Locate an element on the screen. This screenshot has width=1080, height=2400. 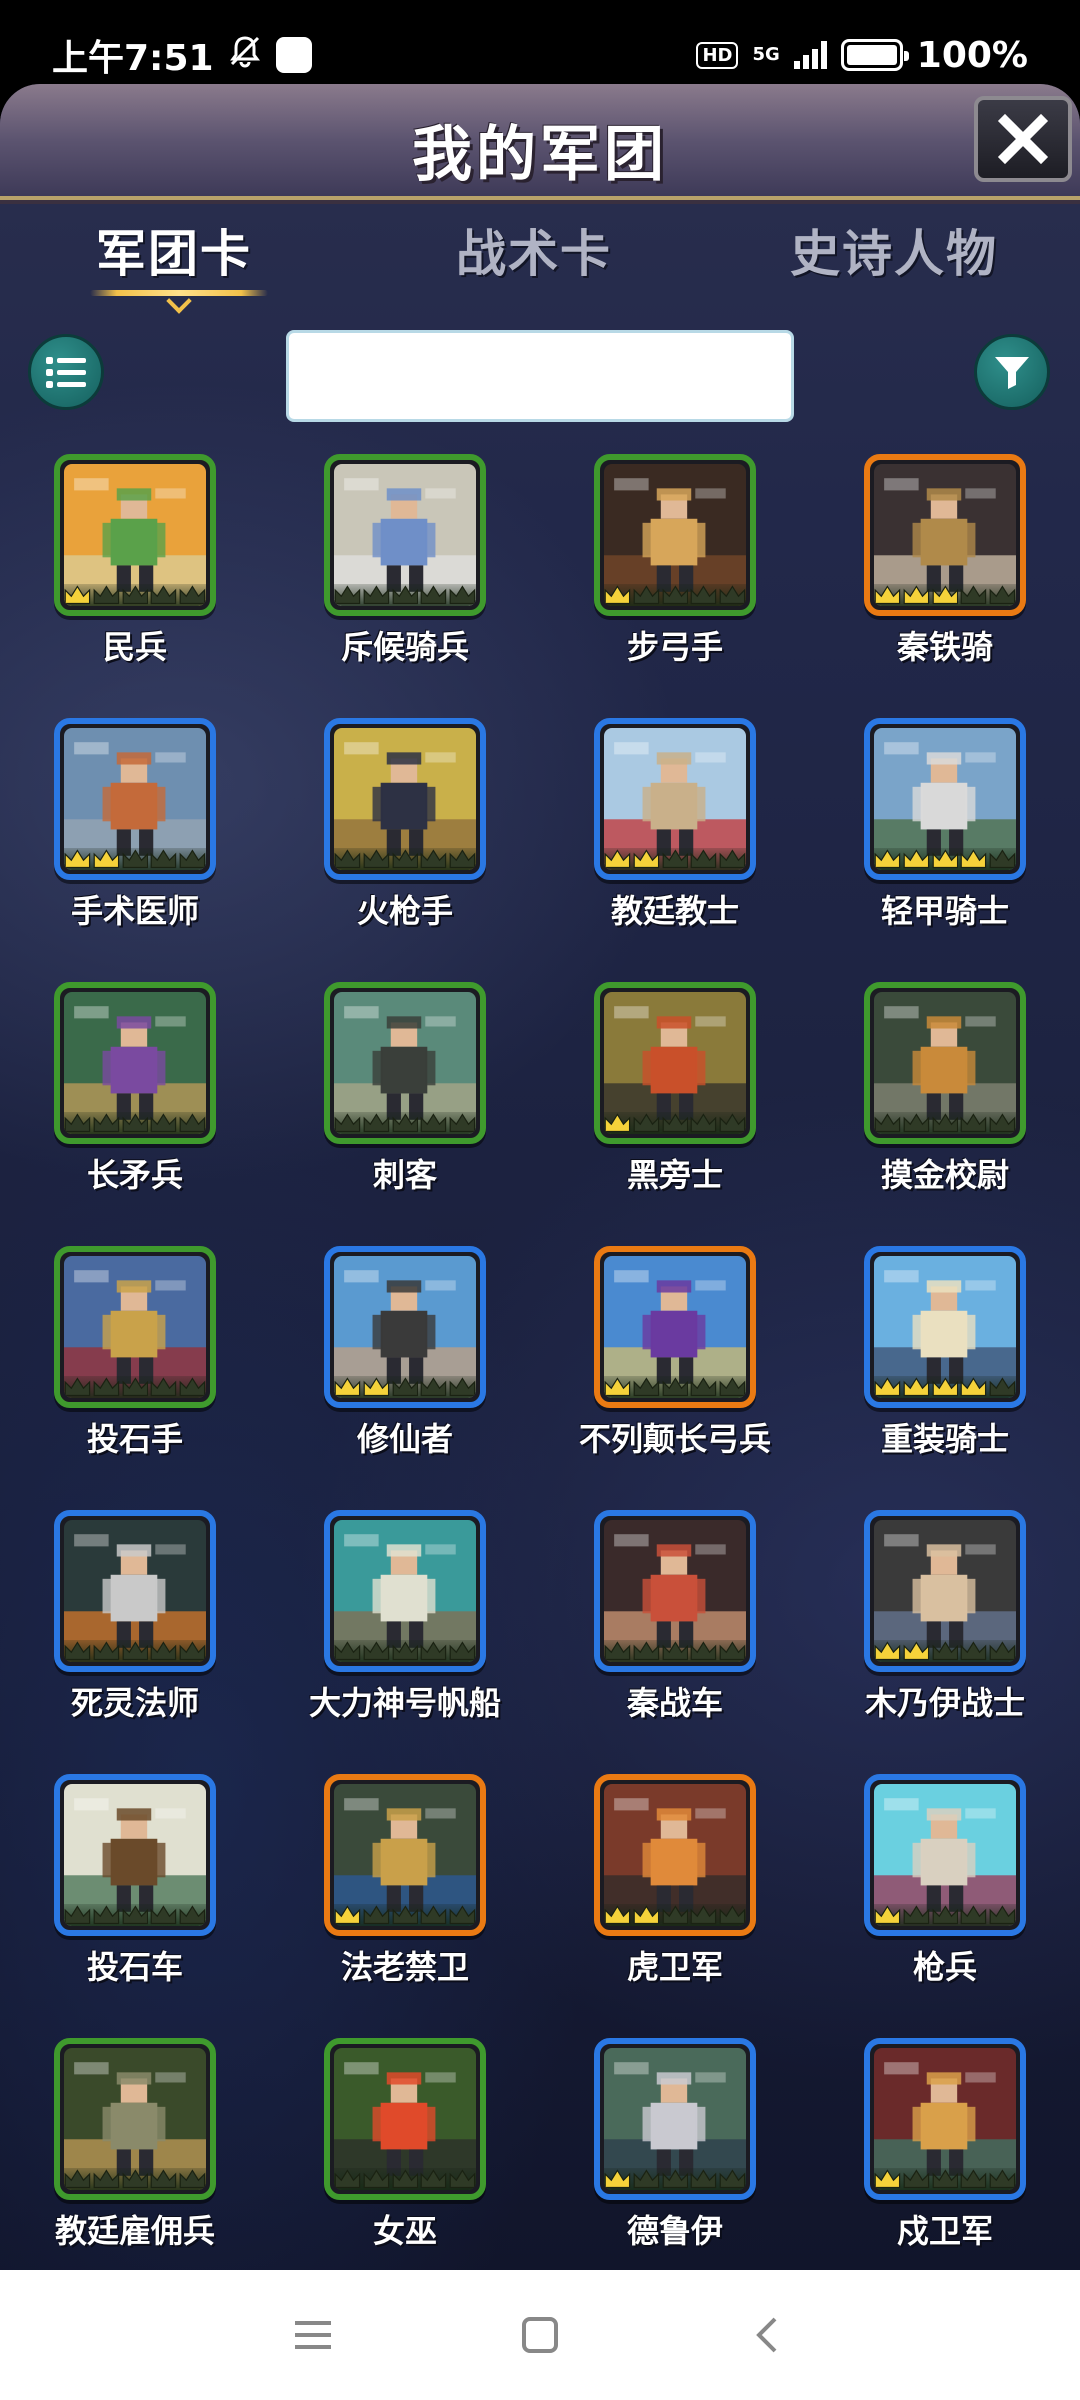
filter-icon is located at coordinates (1012, 373).